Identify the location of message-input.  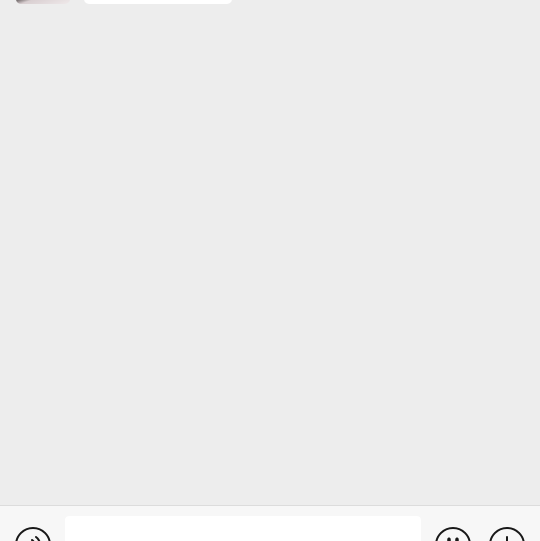
(243, 528).